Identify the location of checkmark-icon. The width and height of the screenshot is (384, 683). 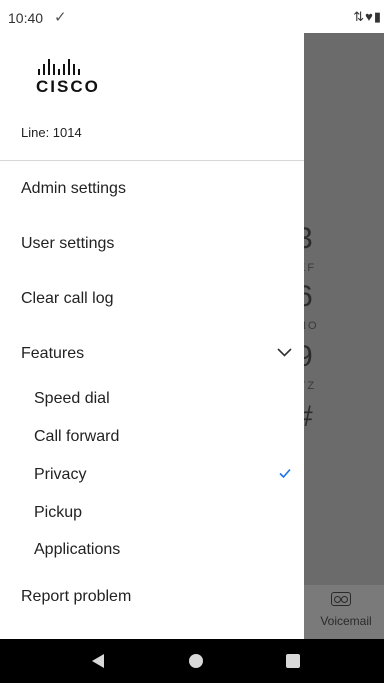
(285, 473).